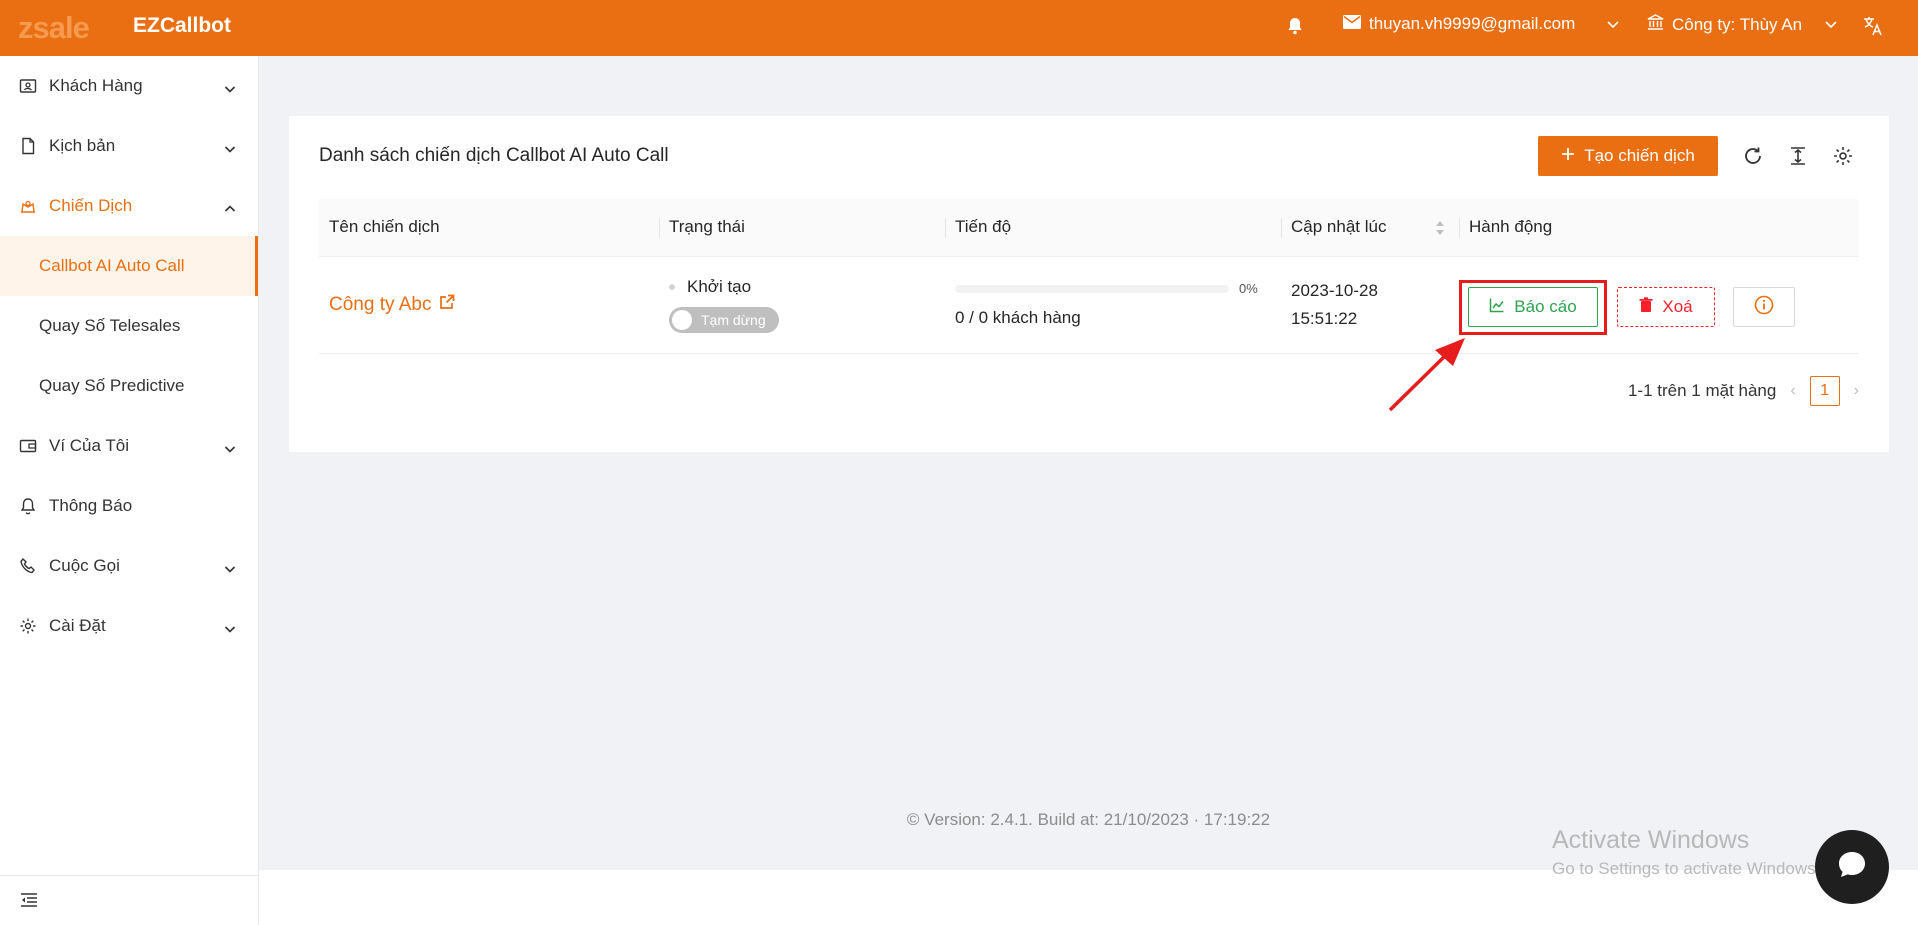  Describe the element at coordinates (1545, 306) in the screenshot. I see `report-label: Báo cáo` at that location.